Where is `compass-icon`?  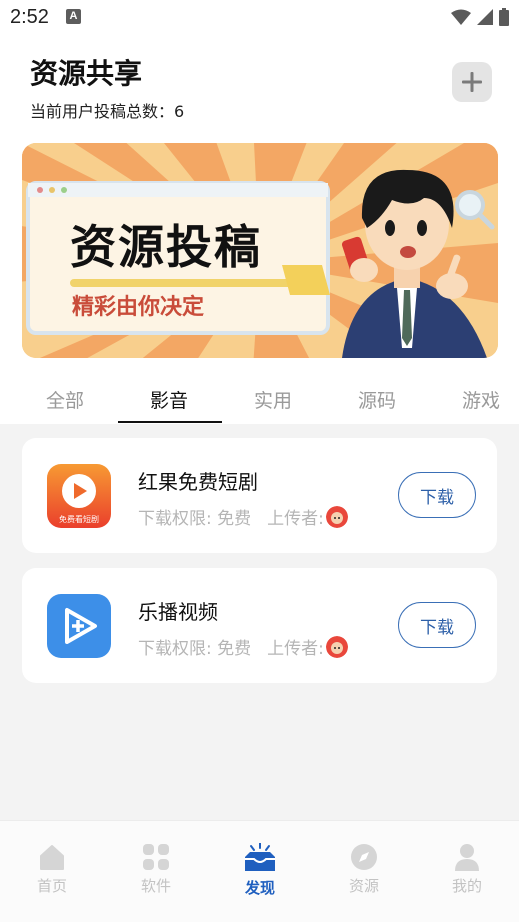 compass-icon is located at coordinates (364, 857).